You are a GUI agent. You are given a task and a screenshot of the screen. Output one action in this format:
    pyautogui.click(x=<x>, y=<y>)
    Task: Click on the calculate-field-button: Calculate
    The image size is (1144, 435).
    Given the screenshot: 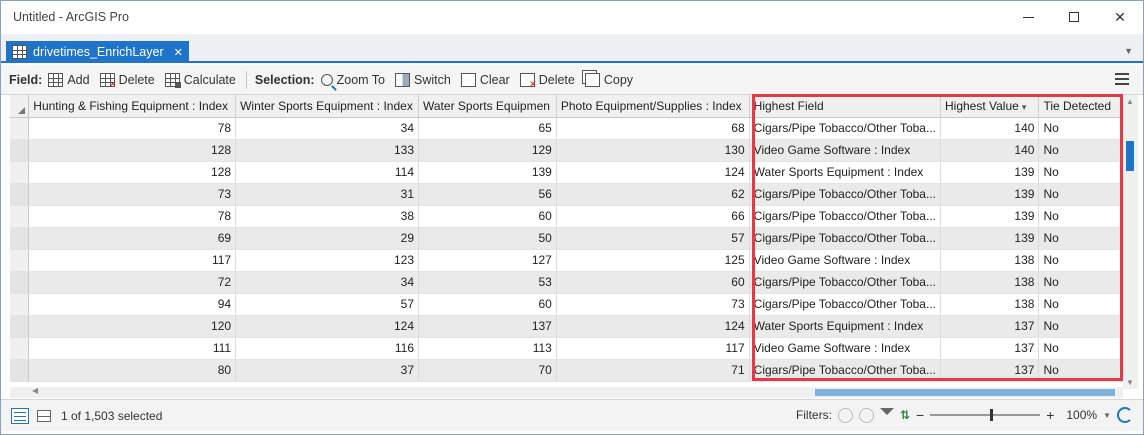 What is the action you would take?
    pyautogui.click(x=200, y=80)
    